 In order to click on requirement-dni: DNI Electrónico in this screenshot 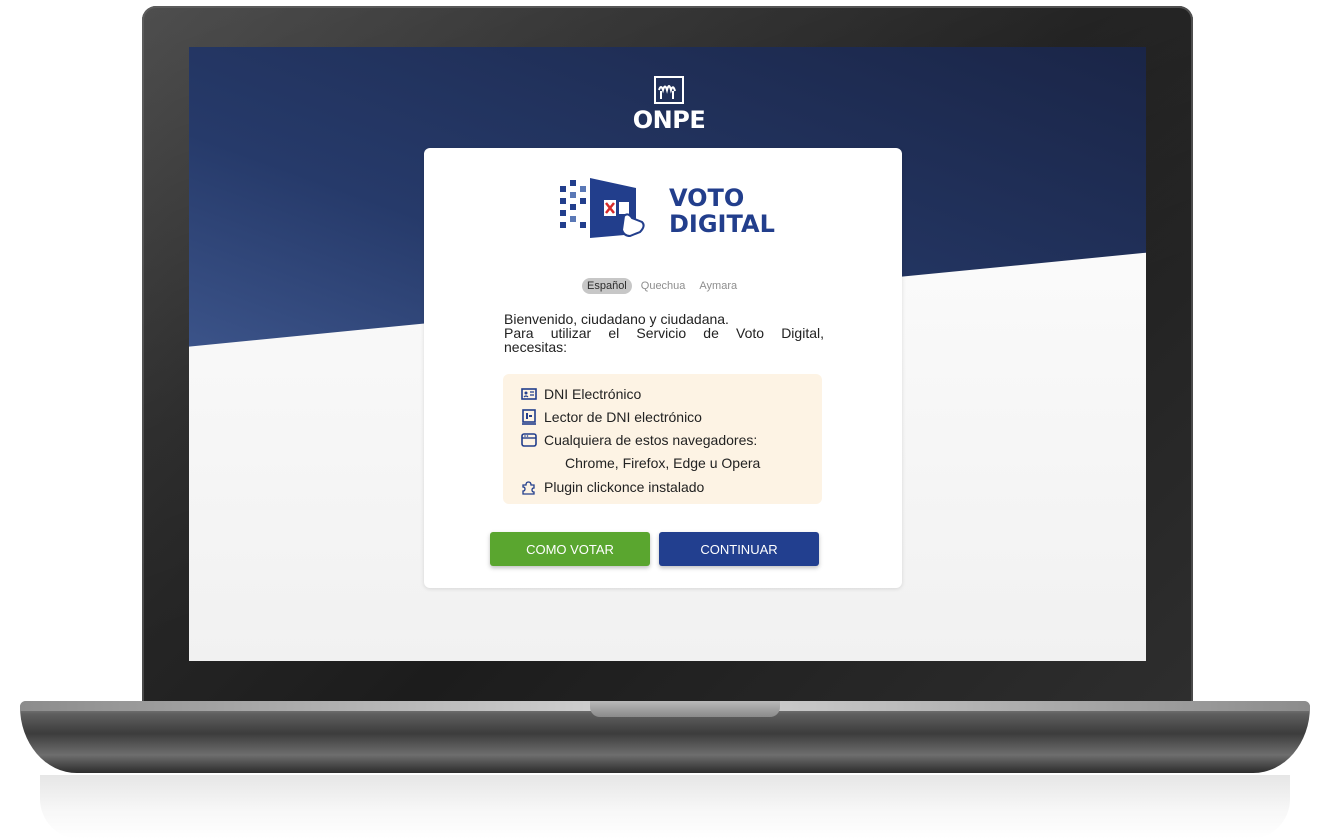, I will do `click(581, 394)`.